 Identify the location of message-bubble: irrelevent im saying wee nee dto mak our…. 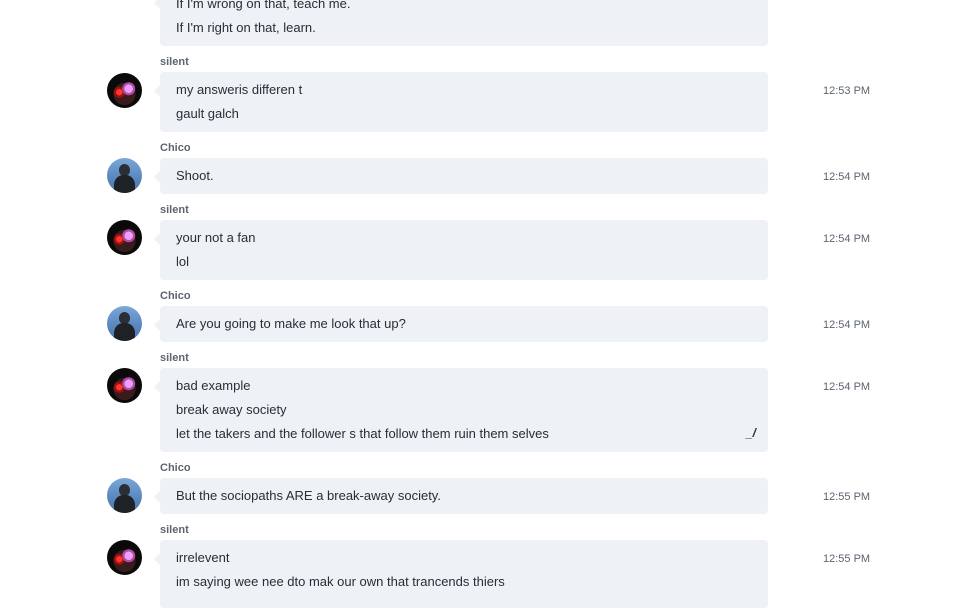
(461, 574).